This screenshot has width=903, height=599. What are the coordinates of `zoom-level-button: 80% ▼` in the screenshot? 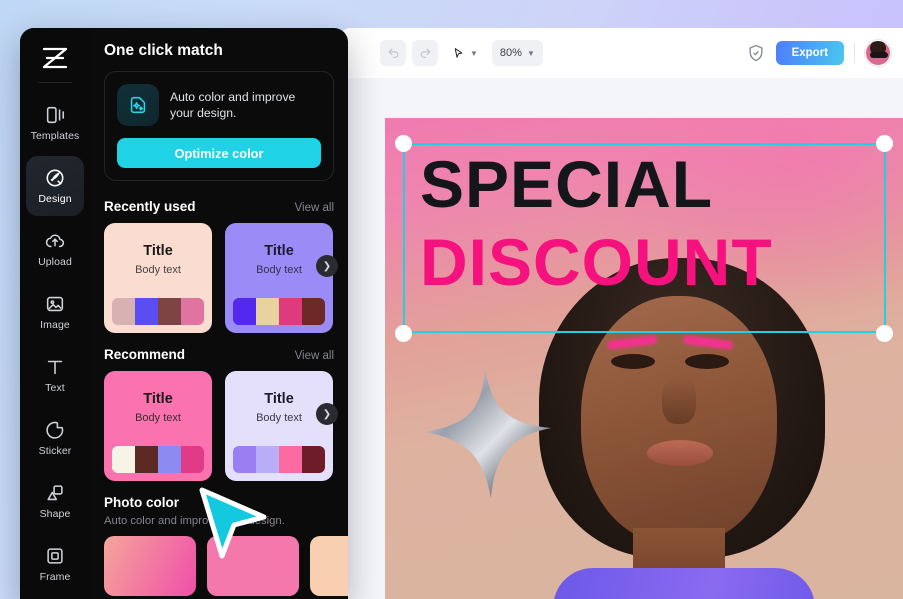 It's located at (517, 53).